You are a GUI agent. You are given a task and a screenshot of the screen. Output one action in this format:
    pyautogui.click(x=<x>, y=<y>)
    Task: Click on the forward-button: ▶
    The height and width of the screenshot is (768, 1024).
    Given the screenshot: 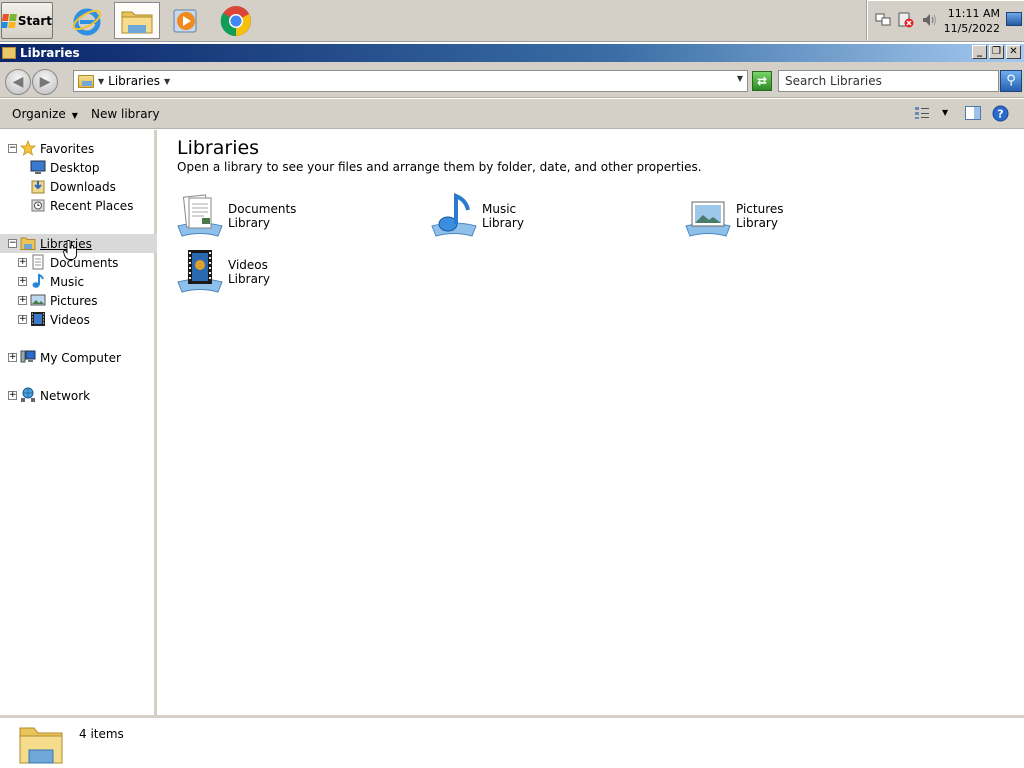 What is the action you would take?
    pyautogui.click(x=45, y=82)
    